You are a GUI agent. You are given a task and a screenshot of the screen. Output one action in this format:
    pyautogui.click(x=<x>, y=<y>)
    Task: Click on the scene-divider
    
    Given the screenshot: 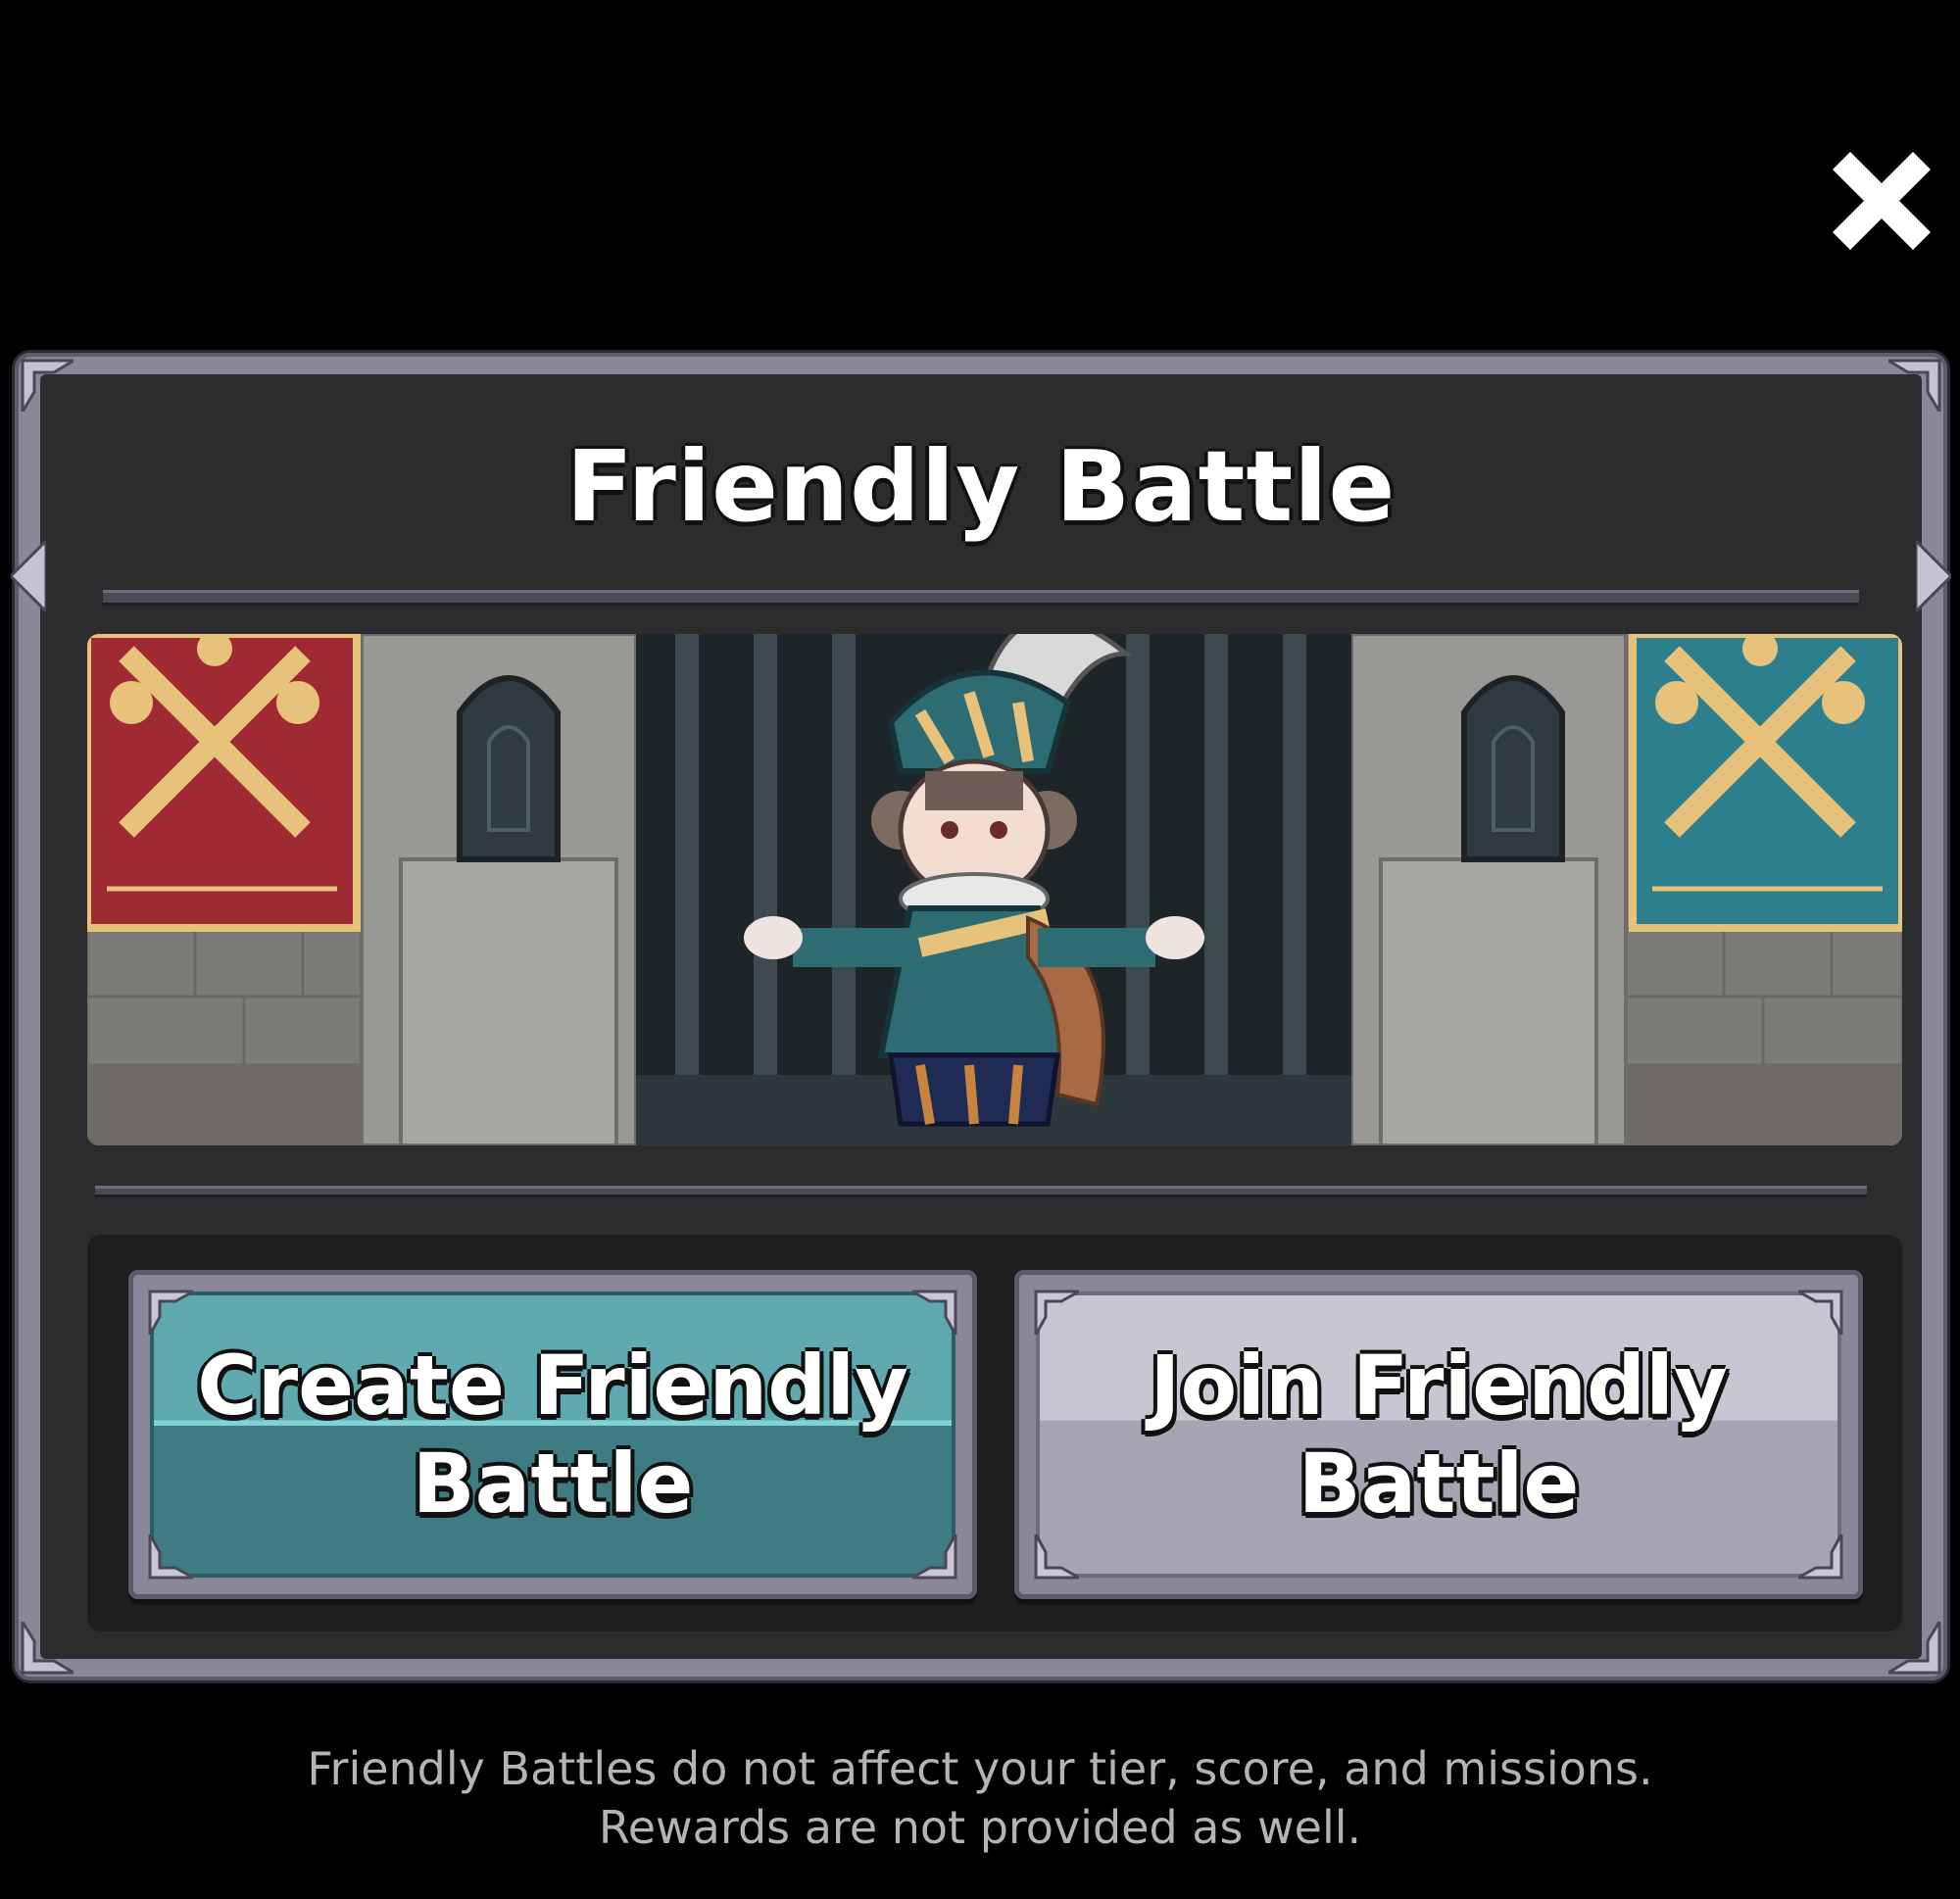 What is the action you would take?
    pyautogui.click(x=981, y=1191)
    